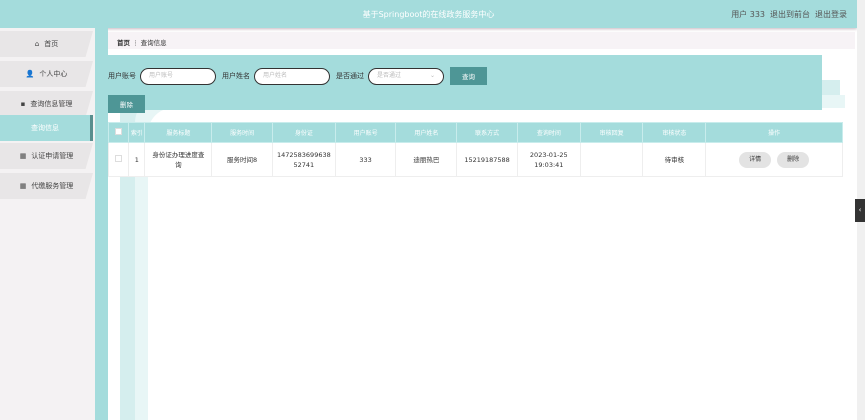 Image resolution: width=865 pixels, height=420 pixels. I want to click on breadcrumb-home: 首页, so click(123, 43).